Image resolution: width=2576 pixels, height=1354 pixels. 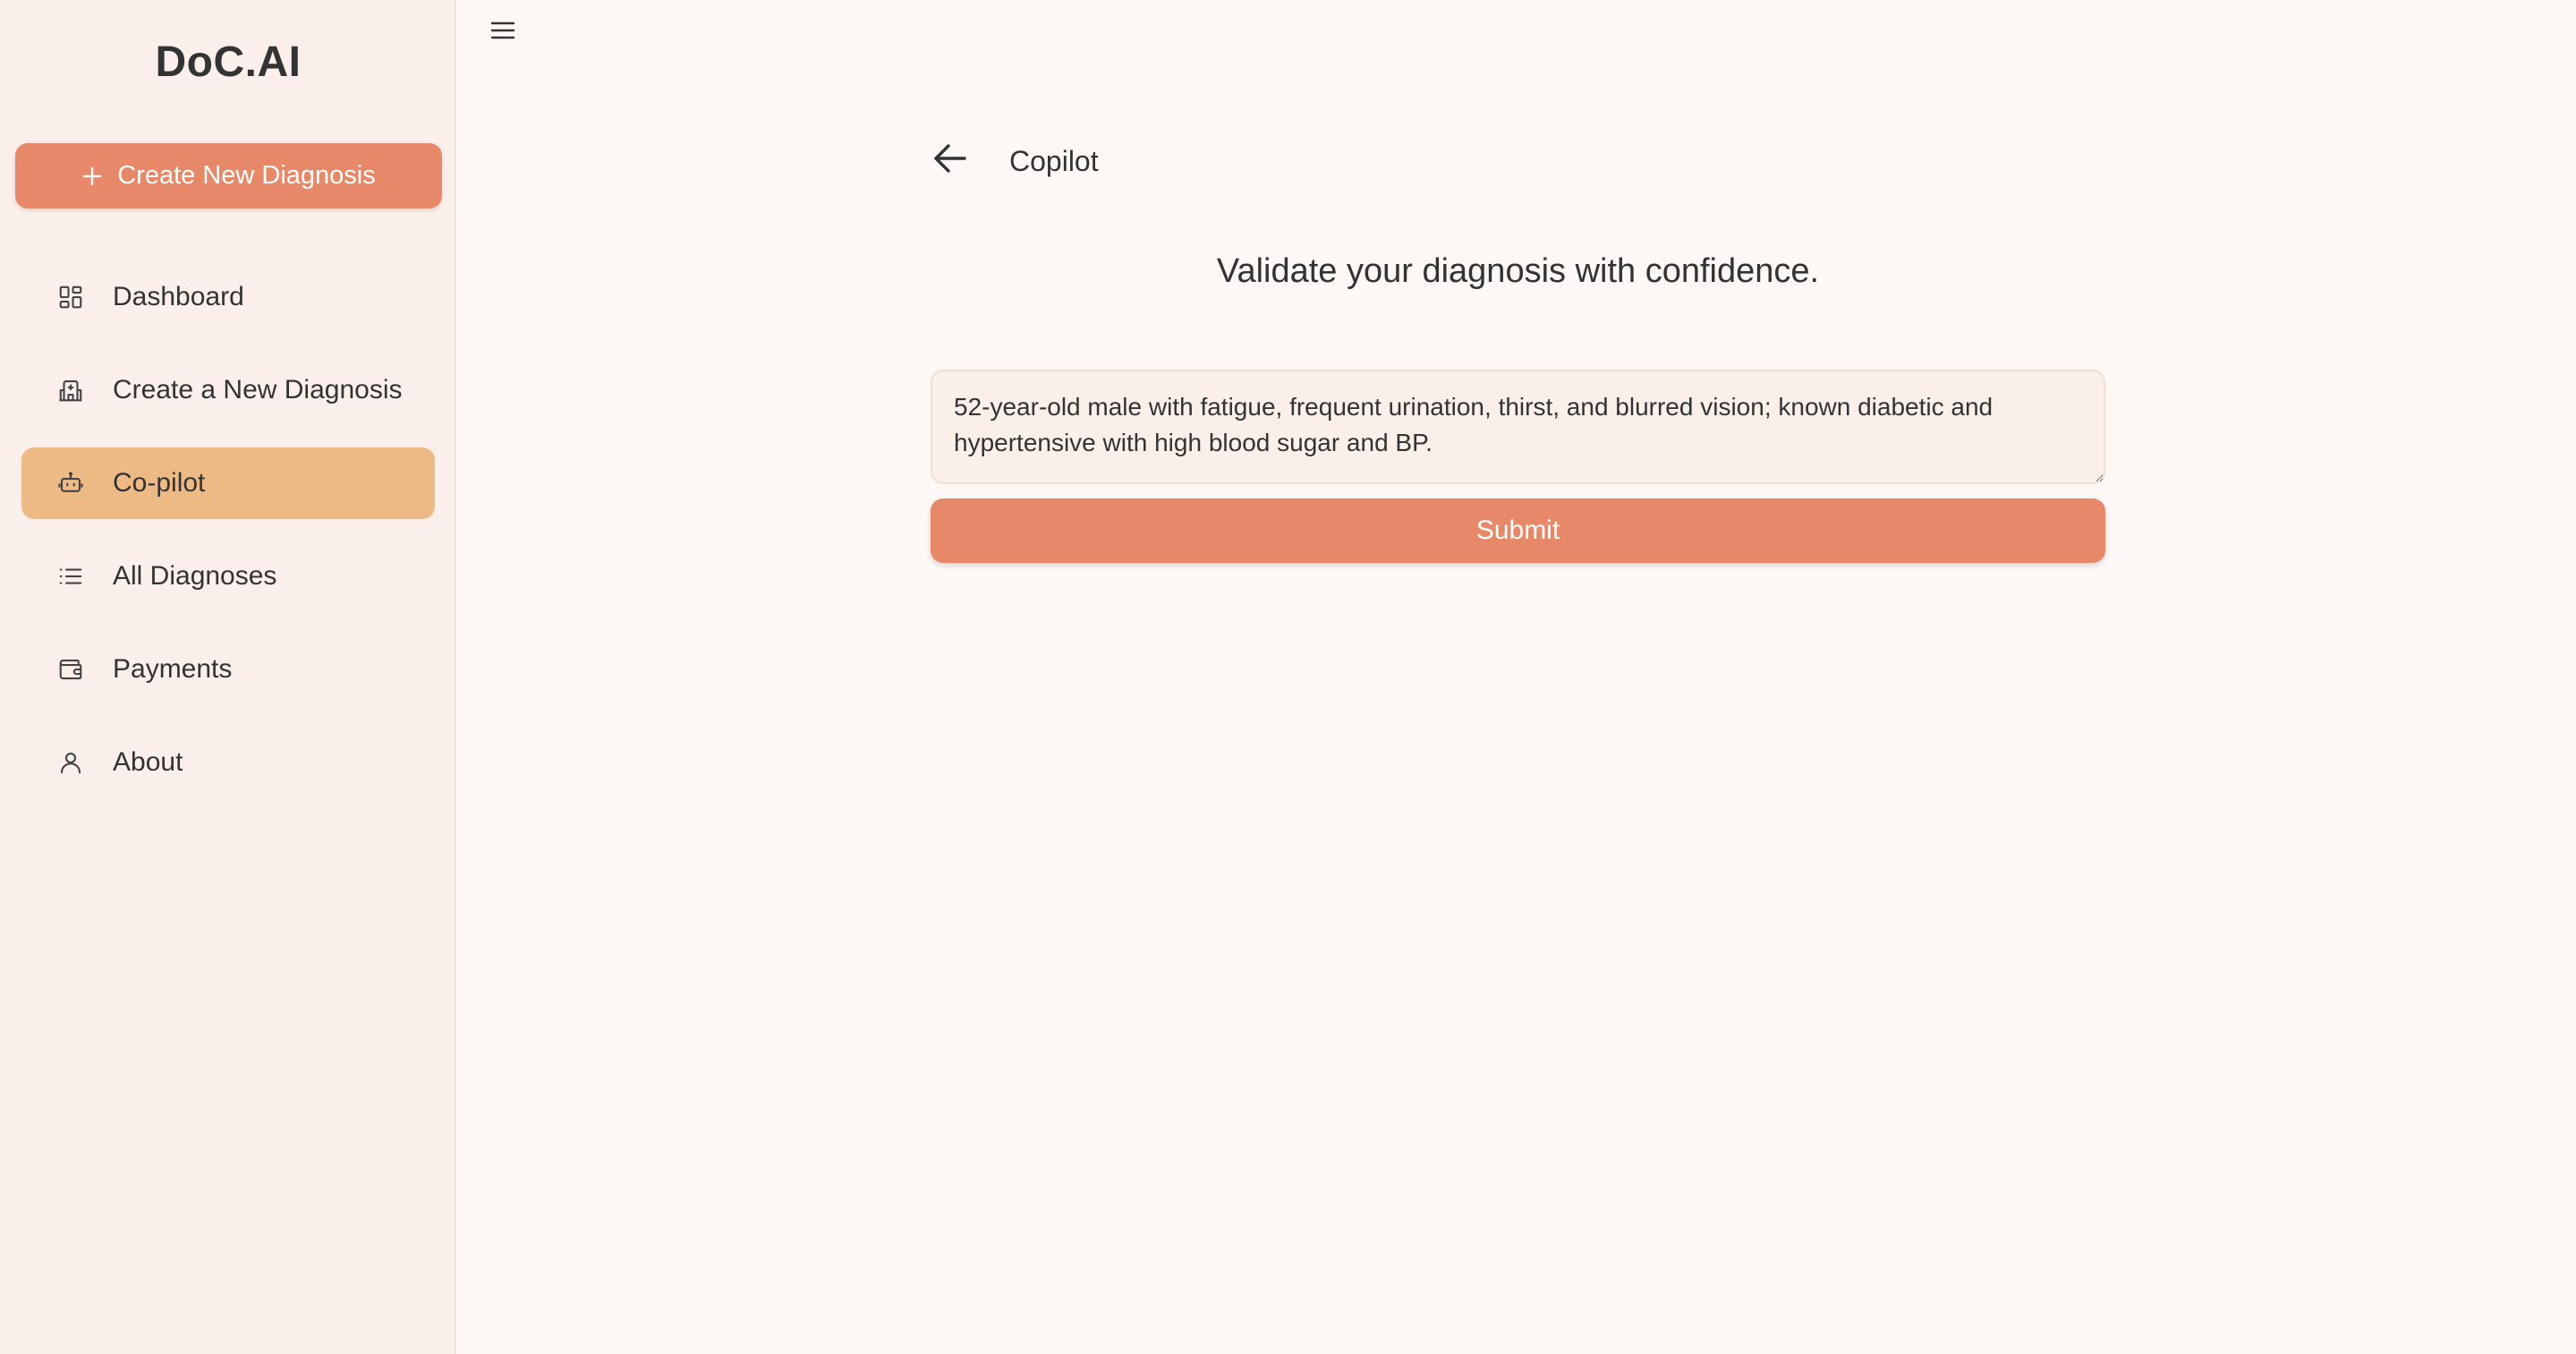 I want to click on sidebar-item-label: Co-pilot, so click(x=159, y=483).